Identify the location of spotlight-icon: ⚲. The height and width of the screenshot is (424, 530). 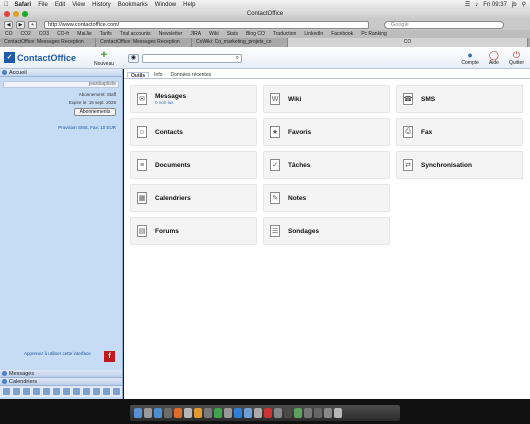
(524, 4).